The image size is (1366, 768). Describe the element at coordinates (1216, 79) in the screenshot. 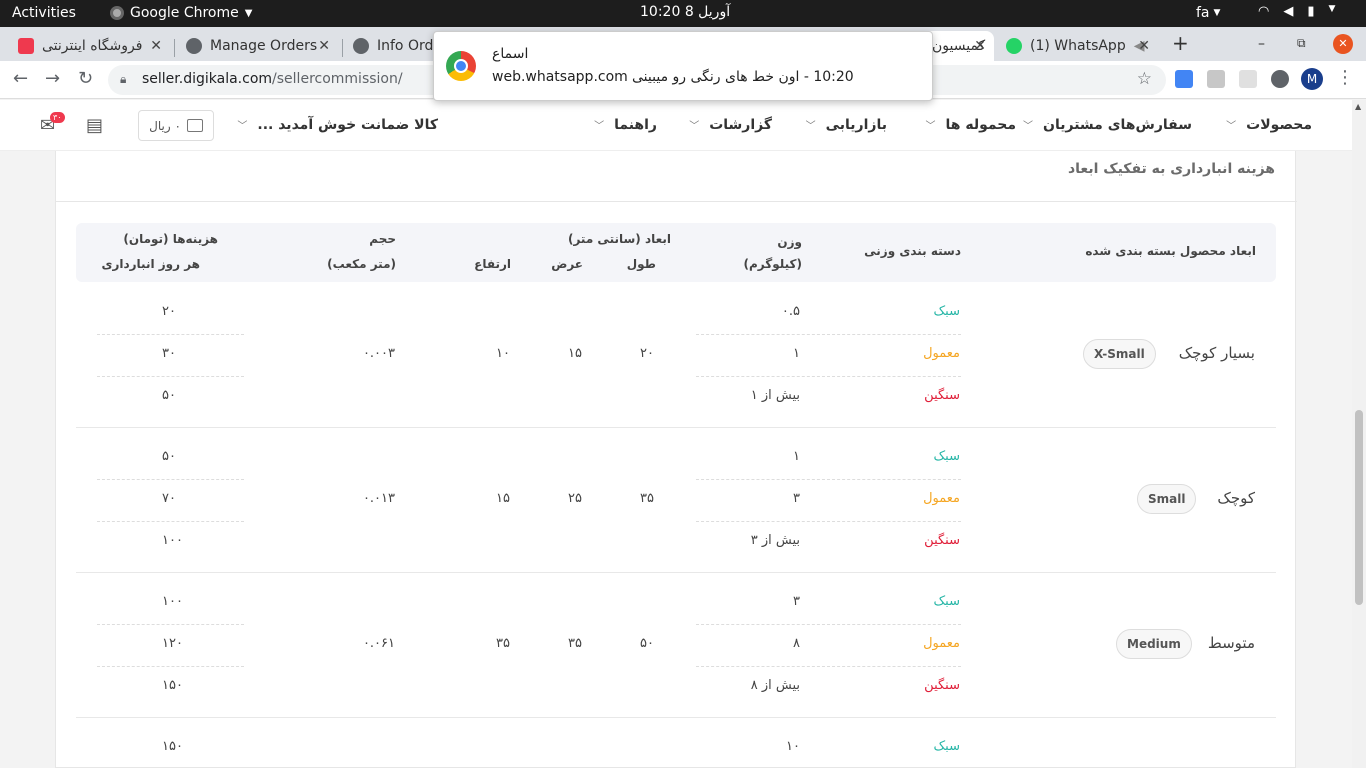

I see `text-extension-icon` at that location.